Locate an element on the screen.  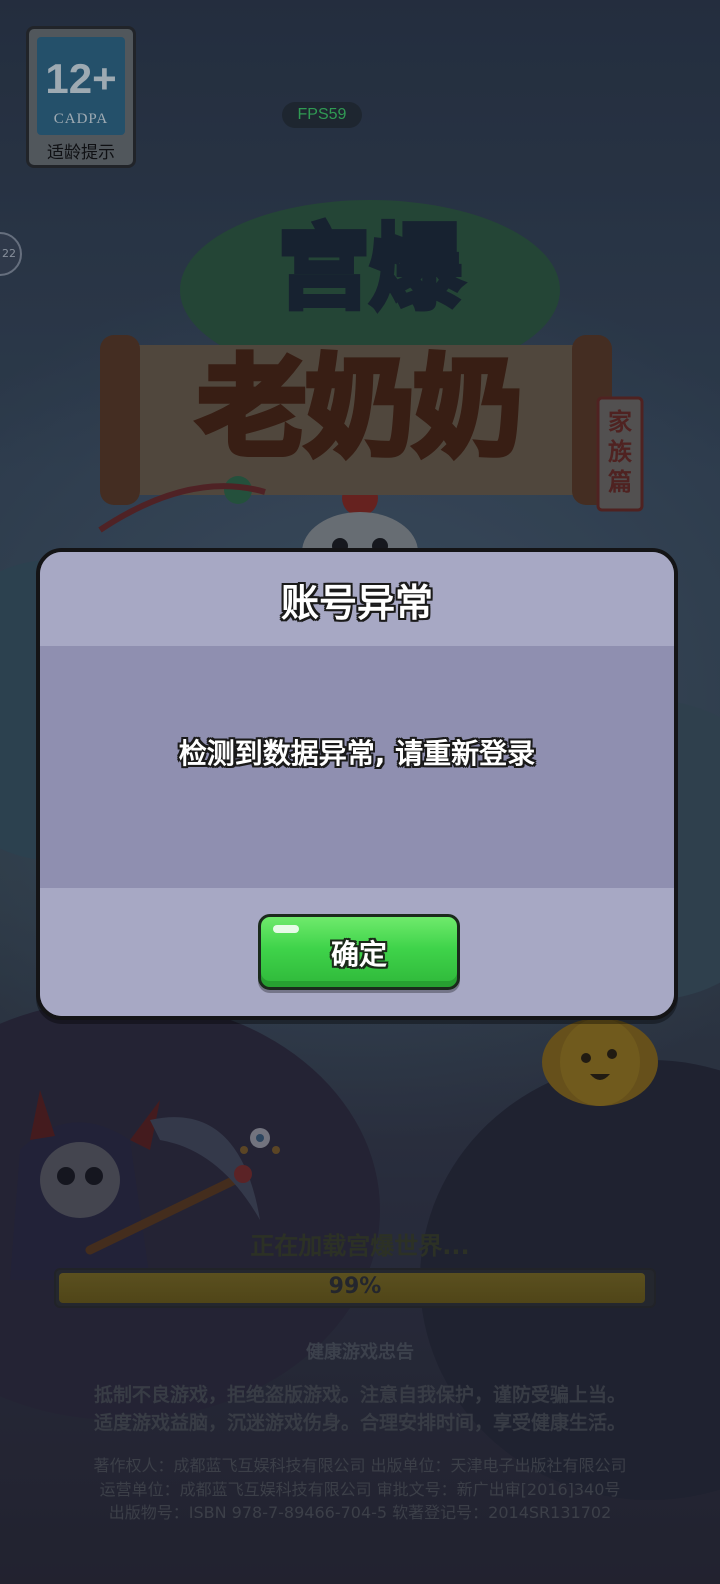
dialog-body: 检测到数据异常, 请重新登录 is located at coordinates (357, 767).